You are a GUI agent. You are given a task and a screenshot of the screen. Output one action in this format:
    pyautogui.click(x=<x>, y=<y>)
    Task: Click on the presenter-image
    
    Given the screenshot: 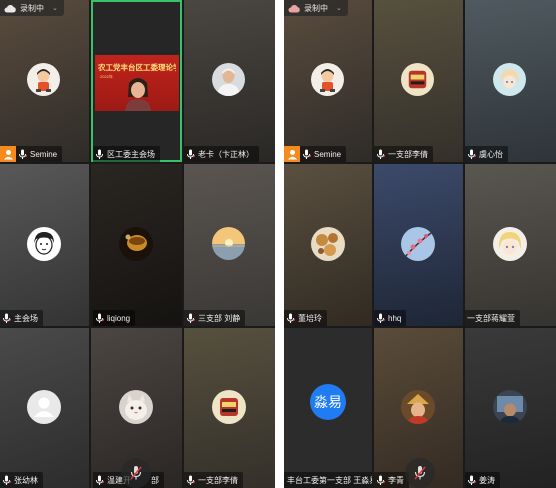 What is the action you would take?
    pyautogui.click(x=138, y=94)
    